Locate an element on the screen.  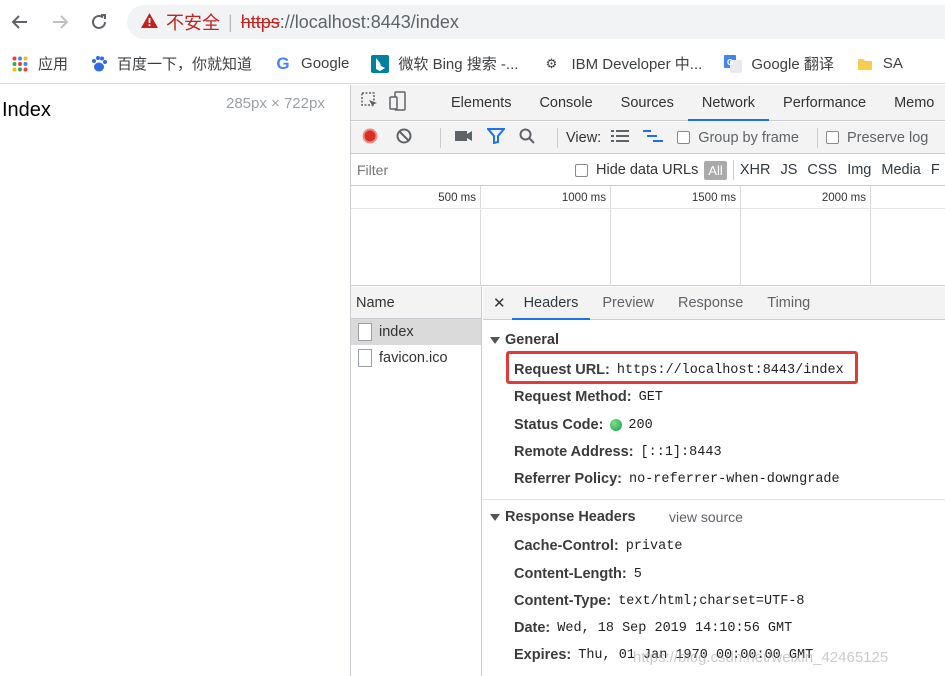
bookmark-google: G Google is located at coordinates (312, 63).